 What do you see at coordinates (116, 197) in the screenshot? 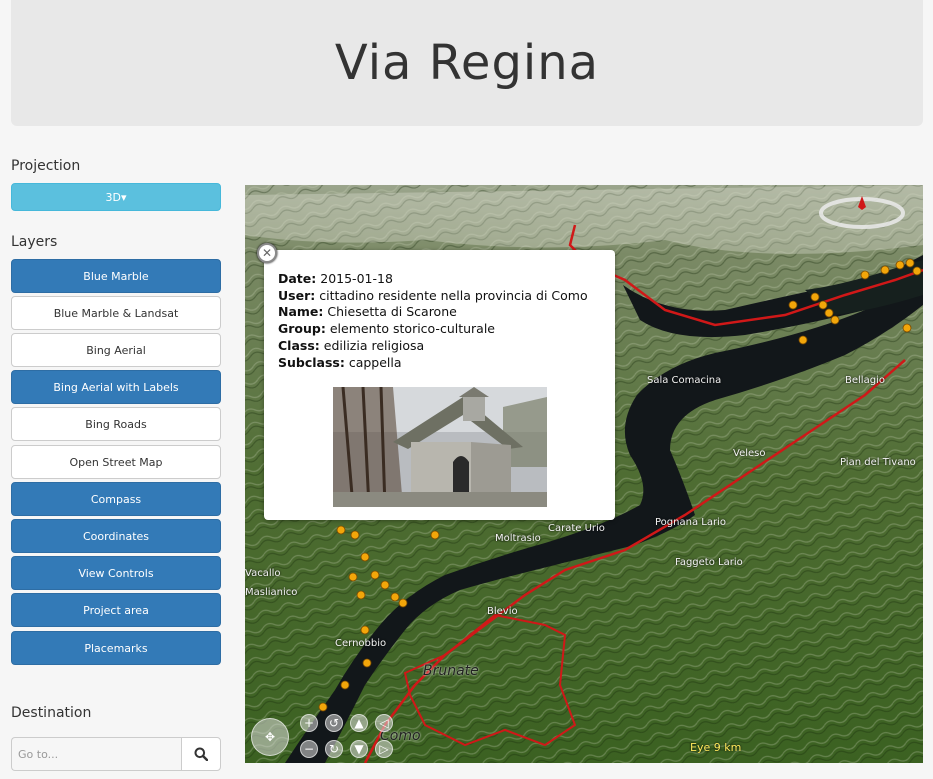
I see `projection-dropdown-button: 3D▾` at bounding box center [116, 197].